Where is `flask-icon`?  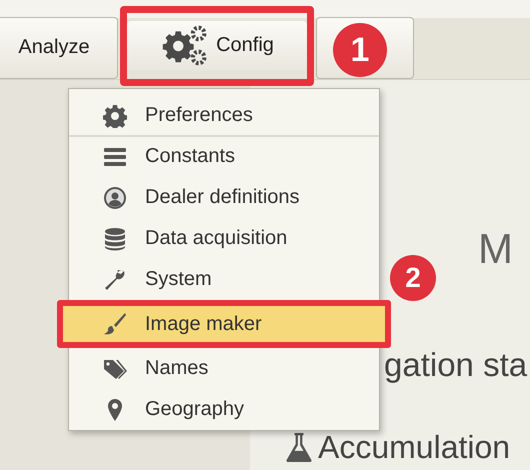 flask-icon is located at coordinates (299, 447).